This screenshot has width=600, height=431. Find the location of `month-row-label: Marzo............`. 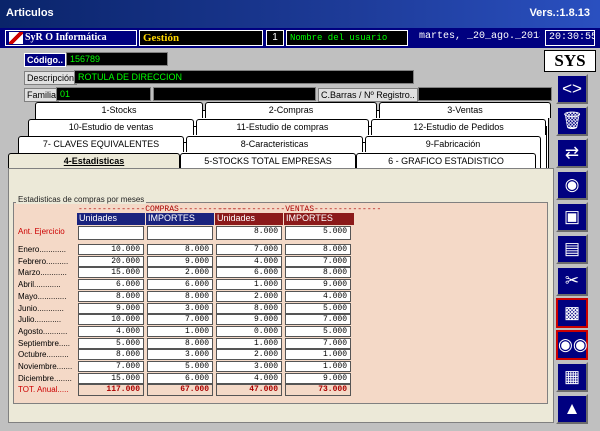

month-row-label: Marzo............ is located at coordinates (42, 273).